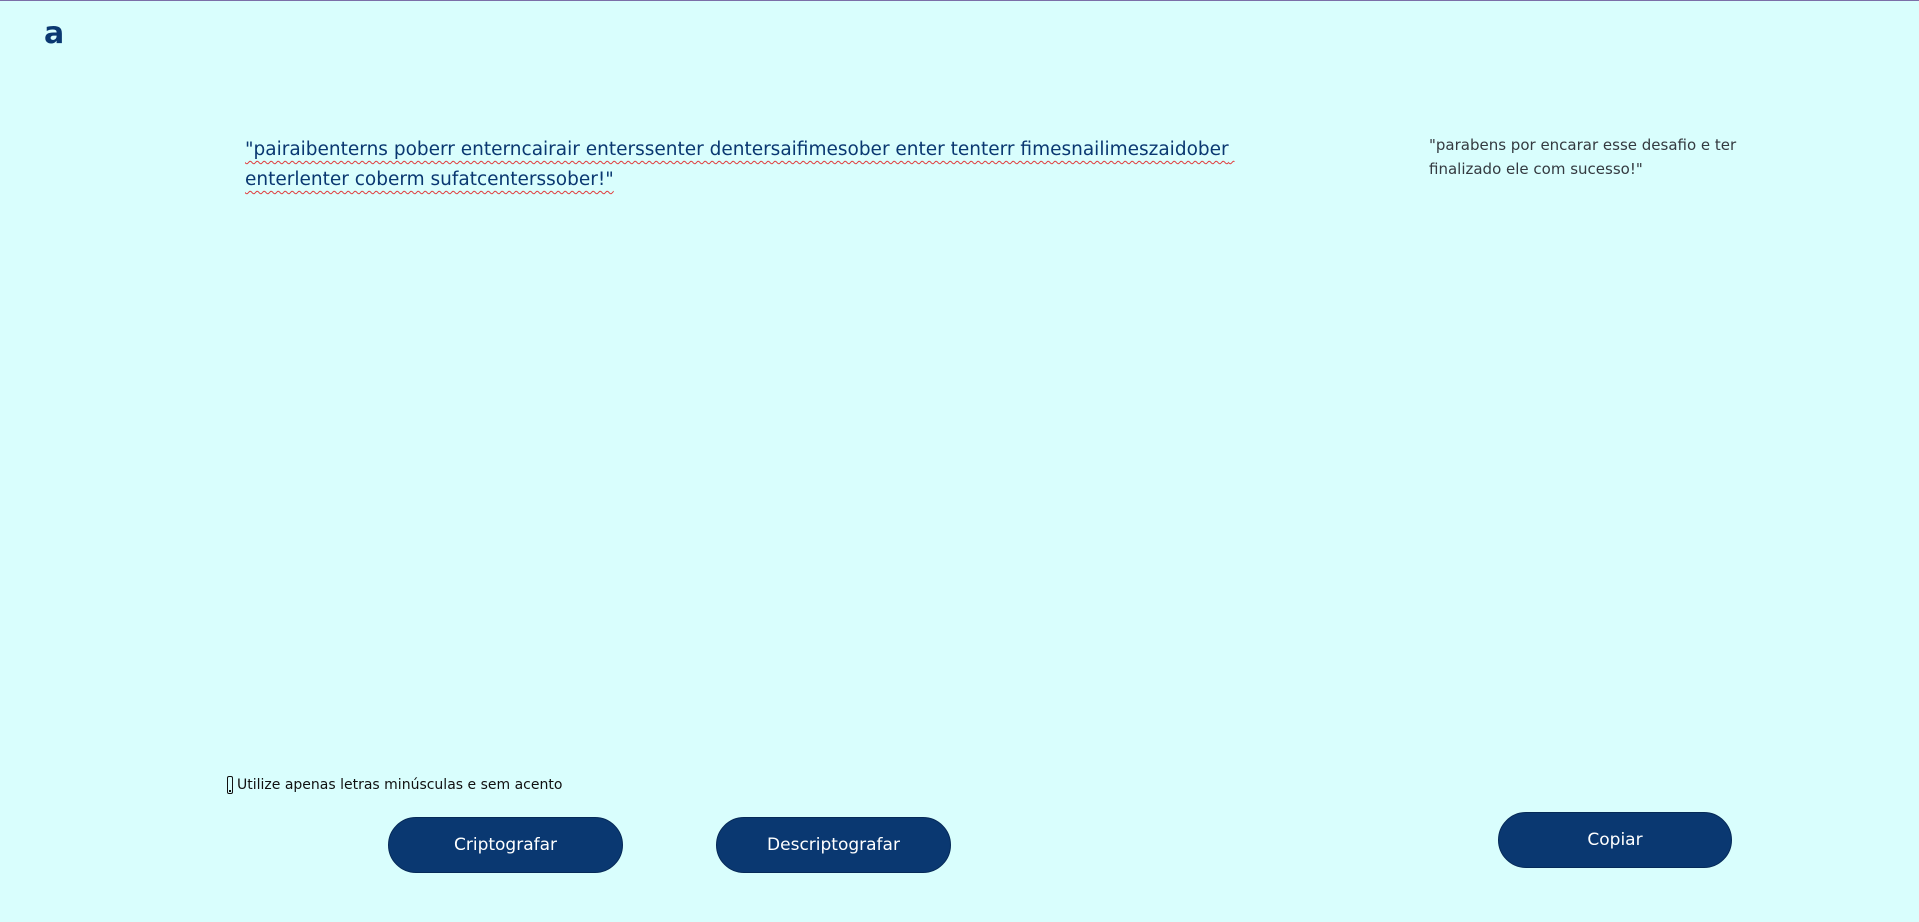 This screenshot has width=1919, height=922. I want to click on copy-button: Copiar, so click(1615, 840).